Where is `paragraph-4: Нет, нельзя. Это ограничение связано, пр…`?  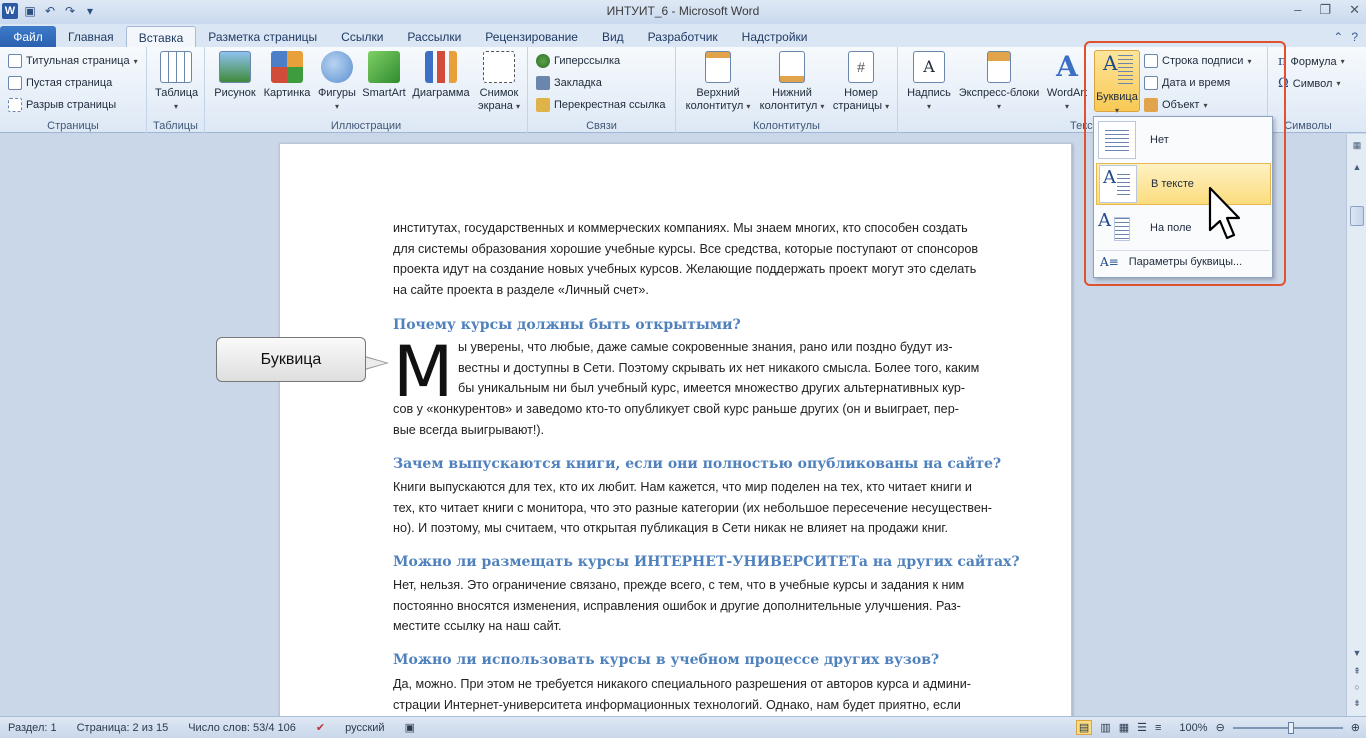
paragraph-4: Нет, нельзя. Это ограничение связано, пр… is located at coordinates (679, 606).